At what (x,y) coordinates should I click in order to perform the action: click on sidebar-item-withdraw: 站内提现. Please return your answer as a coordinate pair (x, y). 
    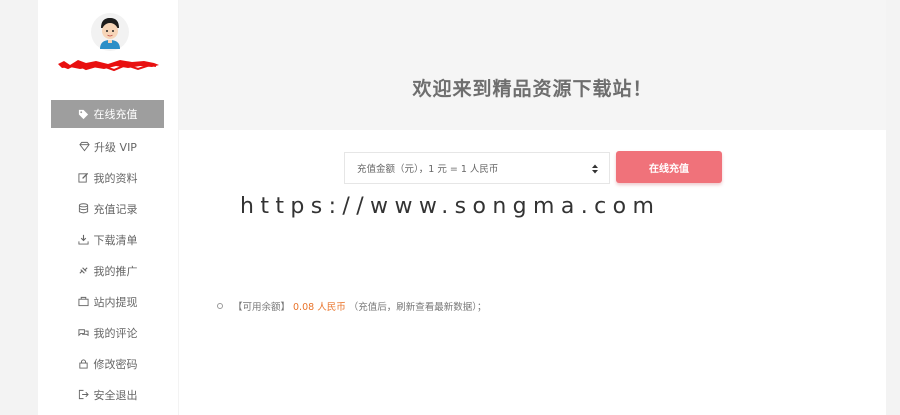
    Looking at the image, I should click on (107, 301).